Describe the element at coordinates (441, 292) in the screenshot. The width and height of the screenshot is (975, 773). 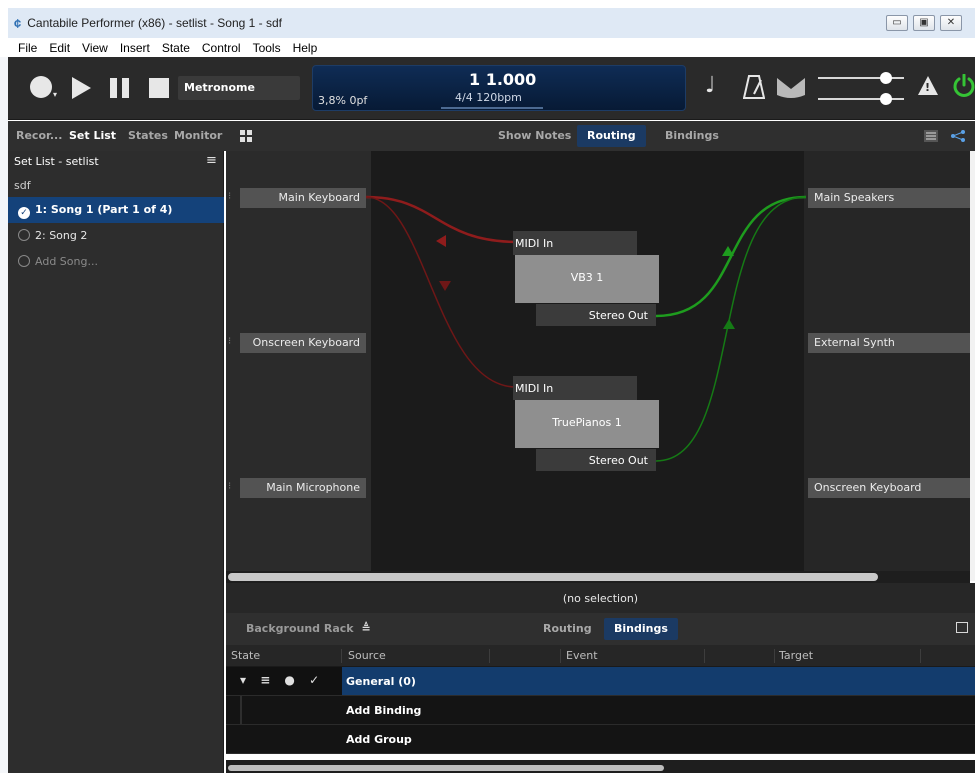
I see `route-midi-truepianos` at that location.